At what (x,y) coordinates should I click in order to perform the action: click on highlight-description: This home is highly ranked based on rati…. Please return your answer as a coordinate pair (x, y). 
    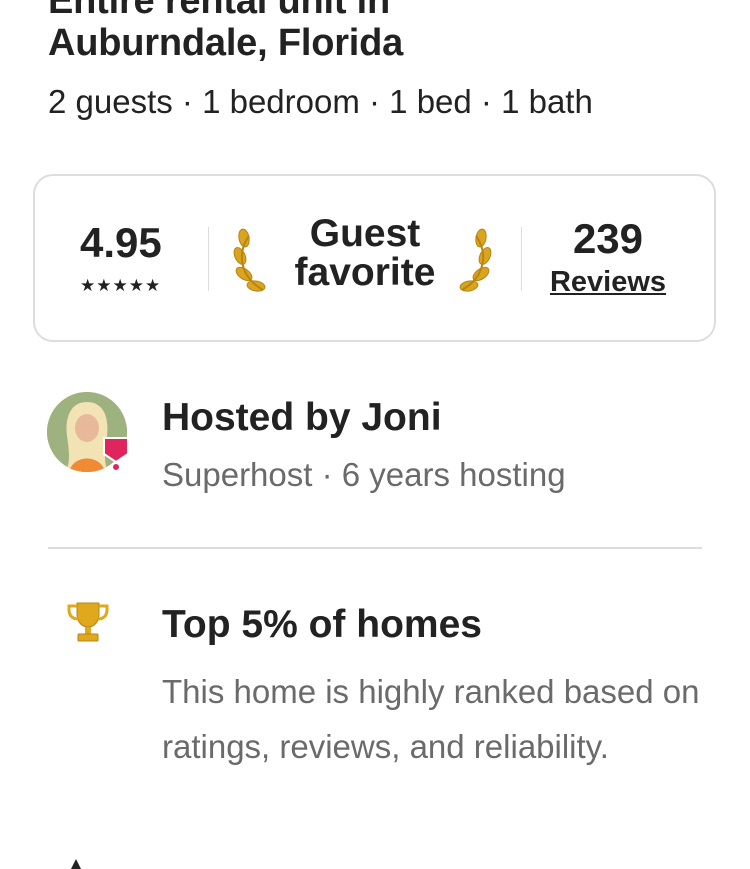
    Looking at the image, I should click on (431, 719).